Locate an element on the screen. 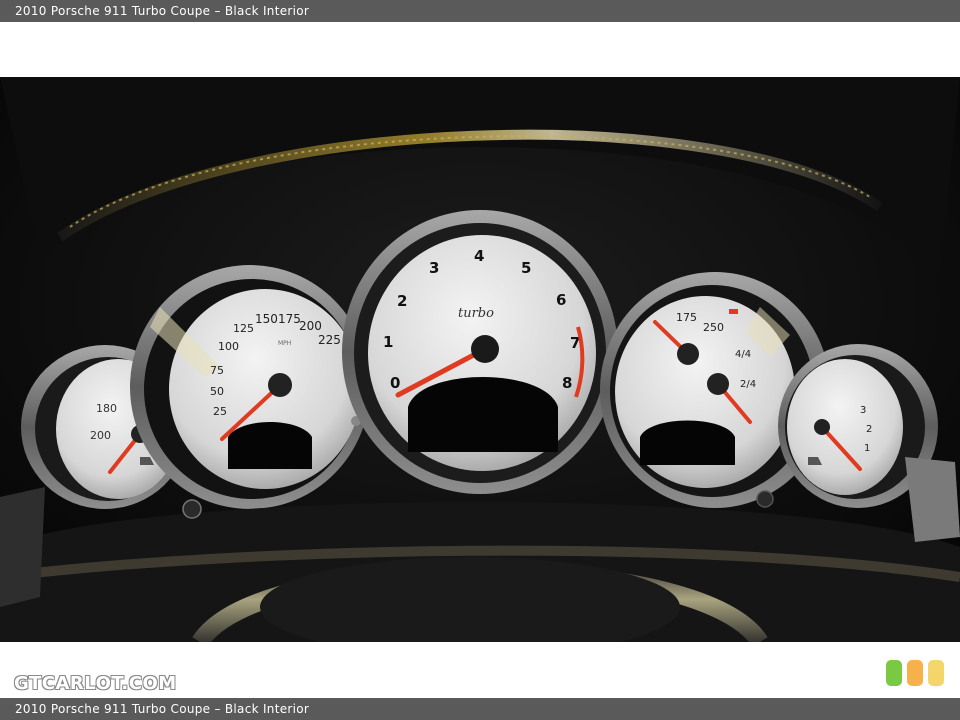  speedometer-gauge: 150 175 200 225 125 100 75 50 25 MPH is located at coordinates (250, 387).